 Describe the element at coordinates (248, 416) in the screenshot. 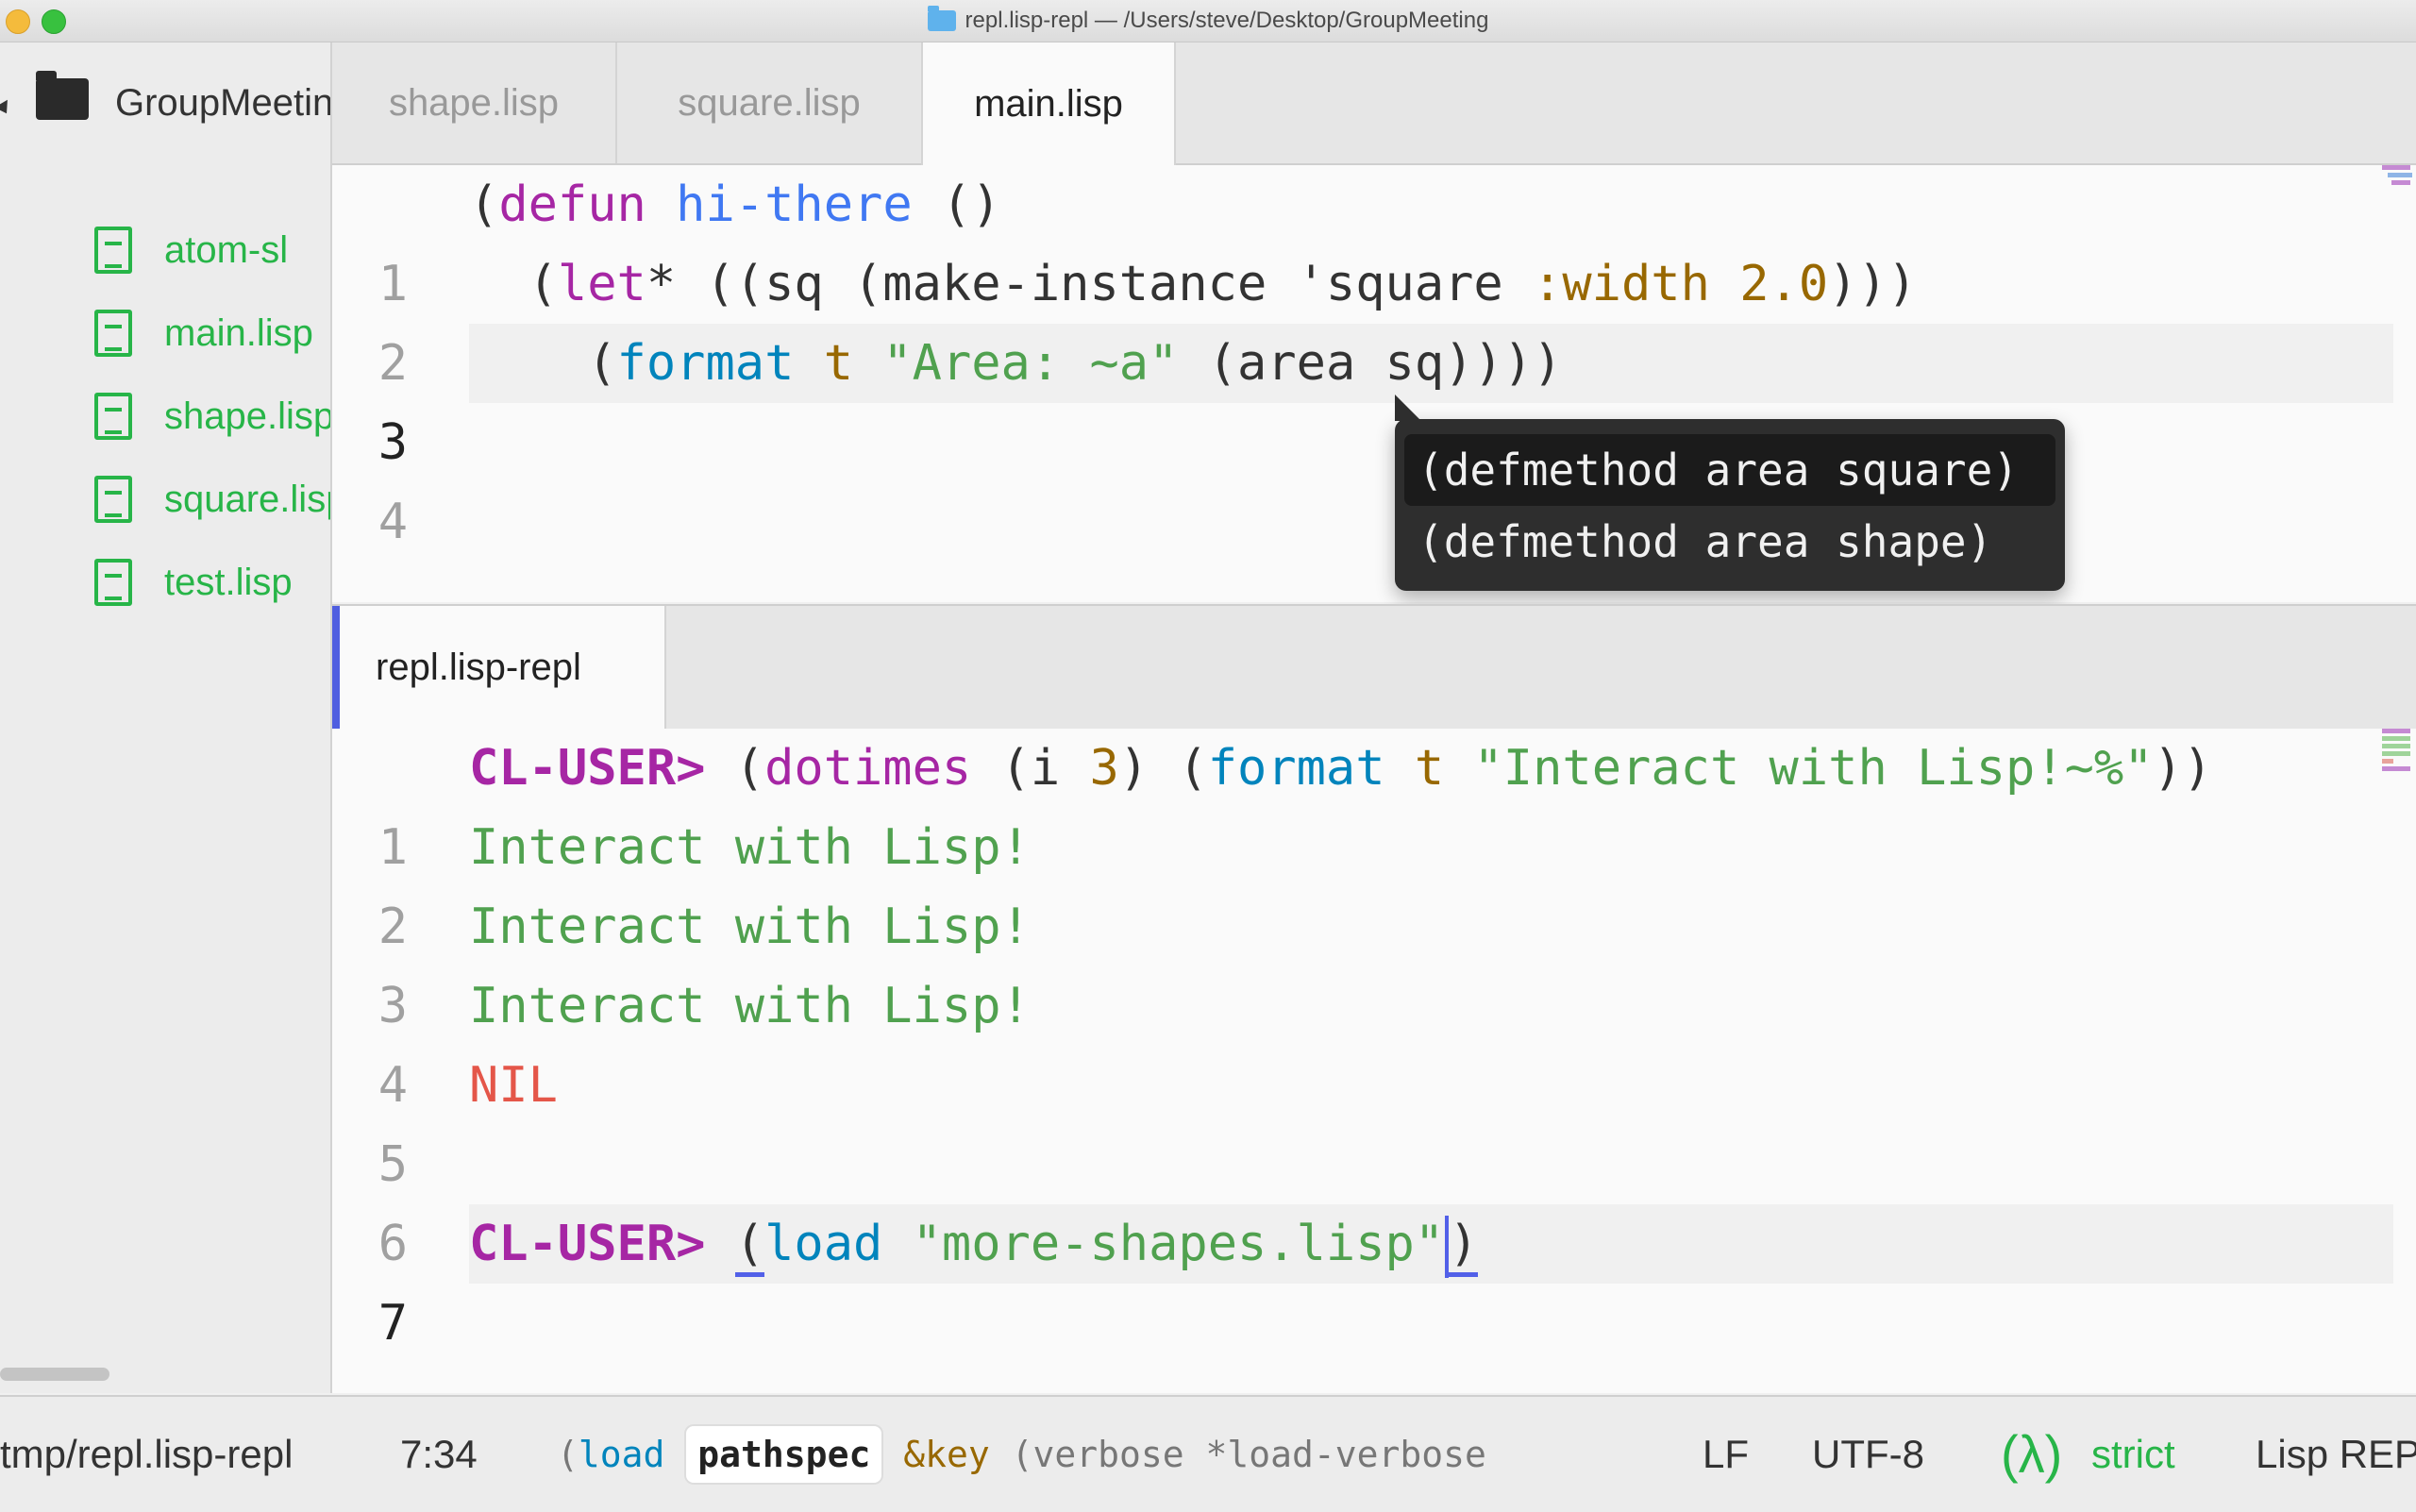

I see `tree-file-label: shape.lisp` at that location.